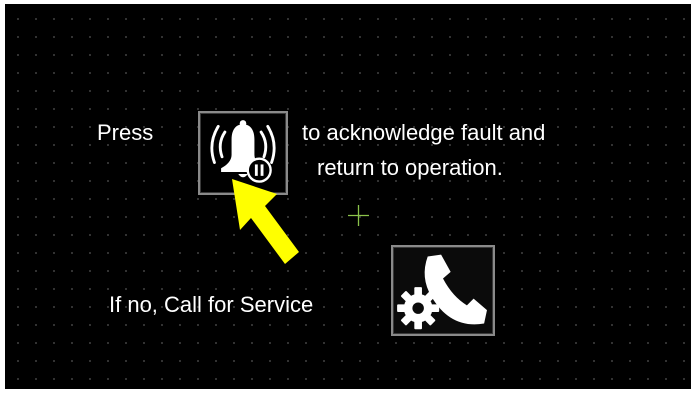 The width and height of the screenshot is (696, 393). I want to click on yellow-arrow-icon, so click(265, 221).